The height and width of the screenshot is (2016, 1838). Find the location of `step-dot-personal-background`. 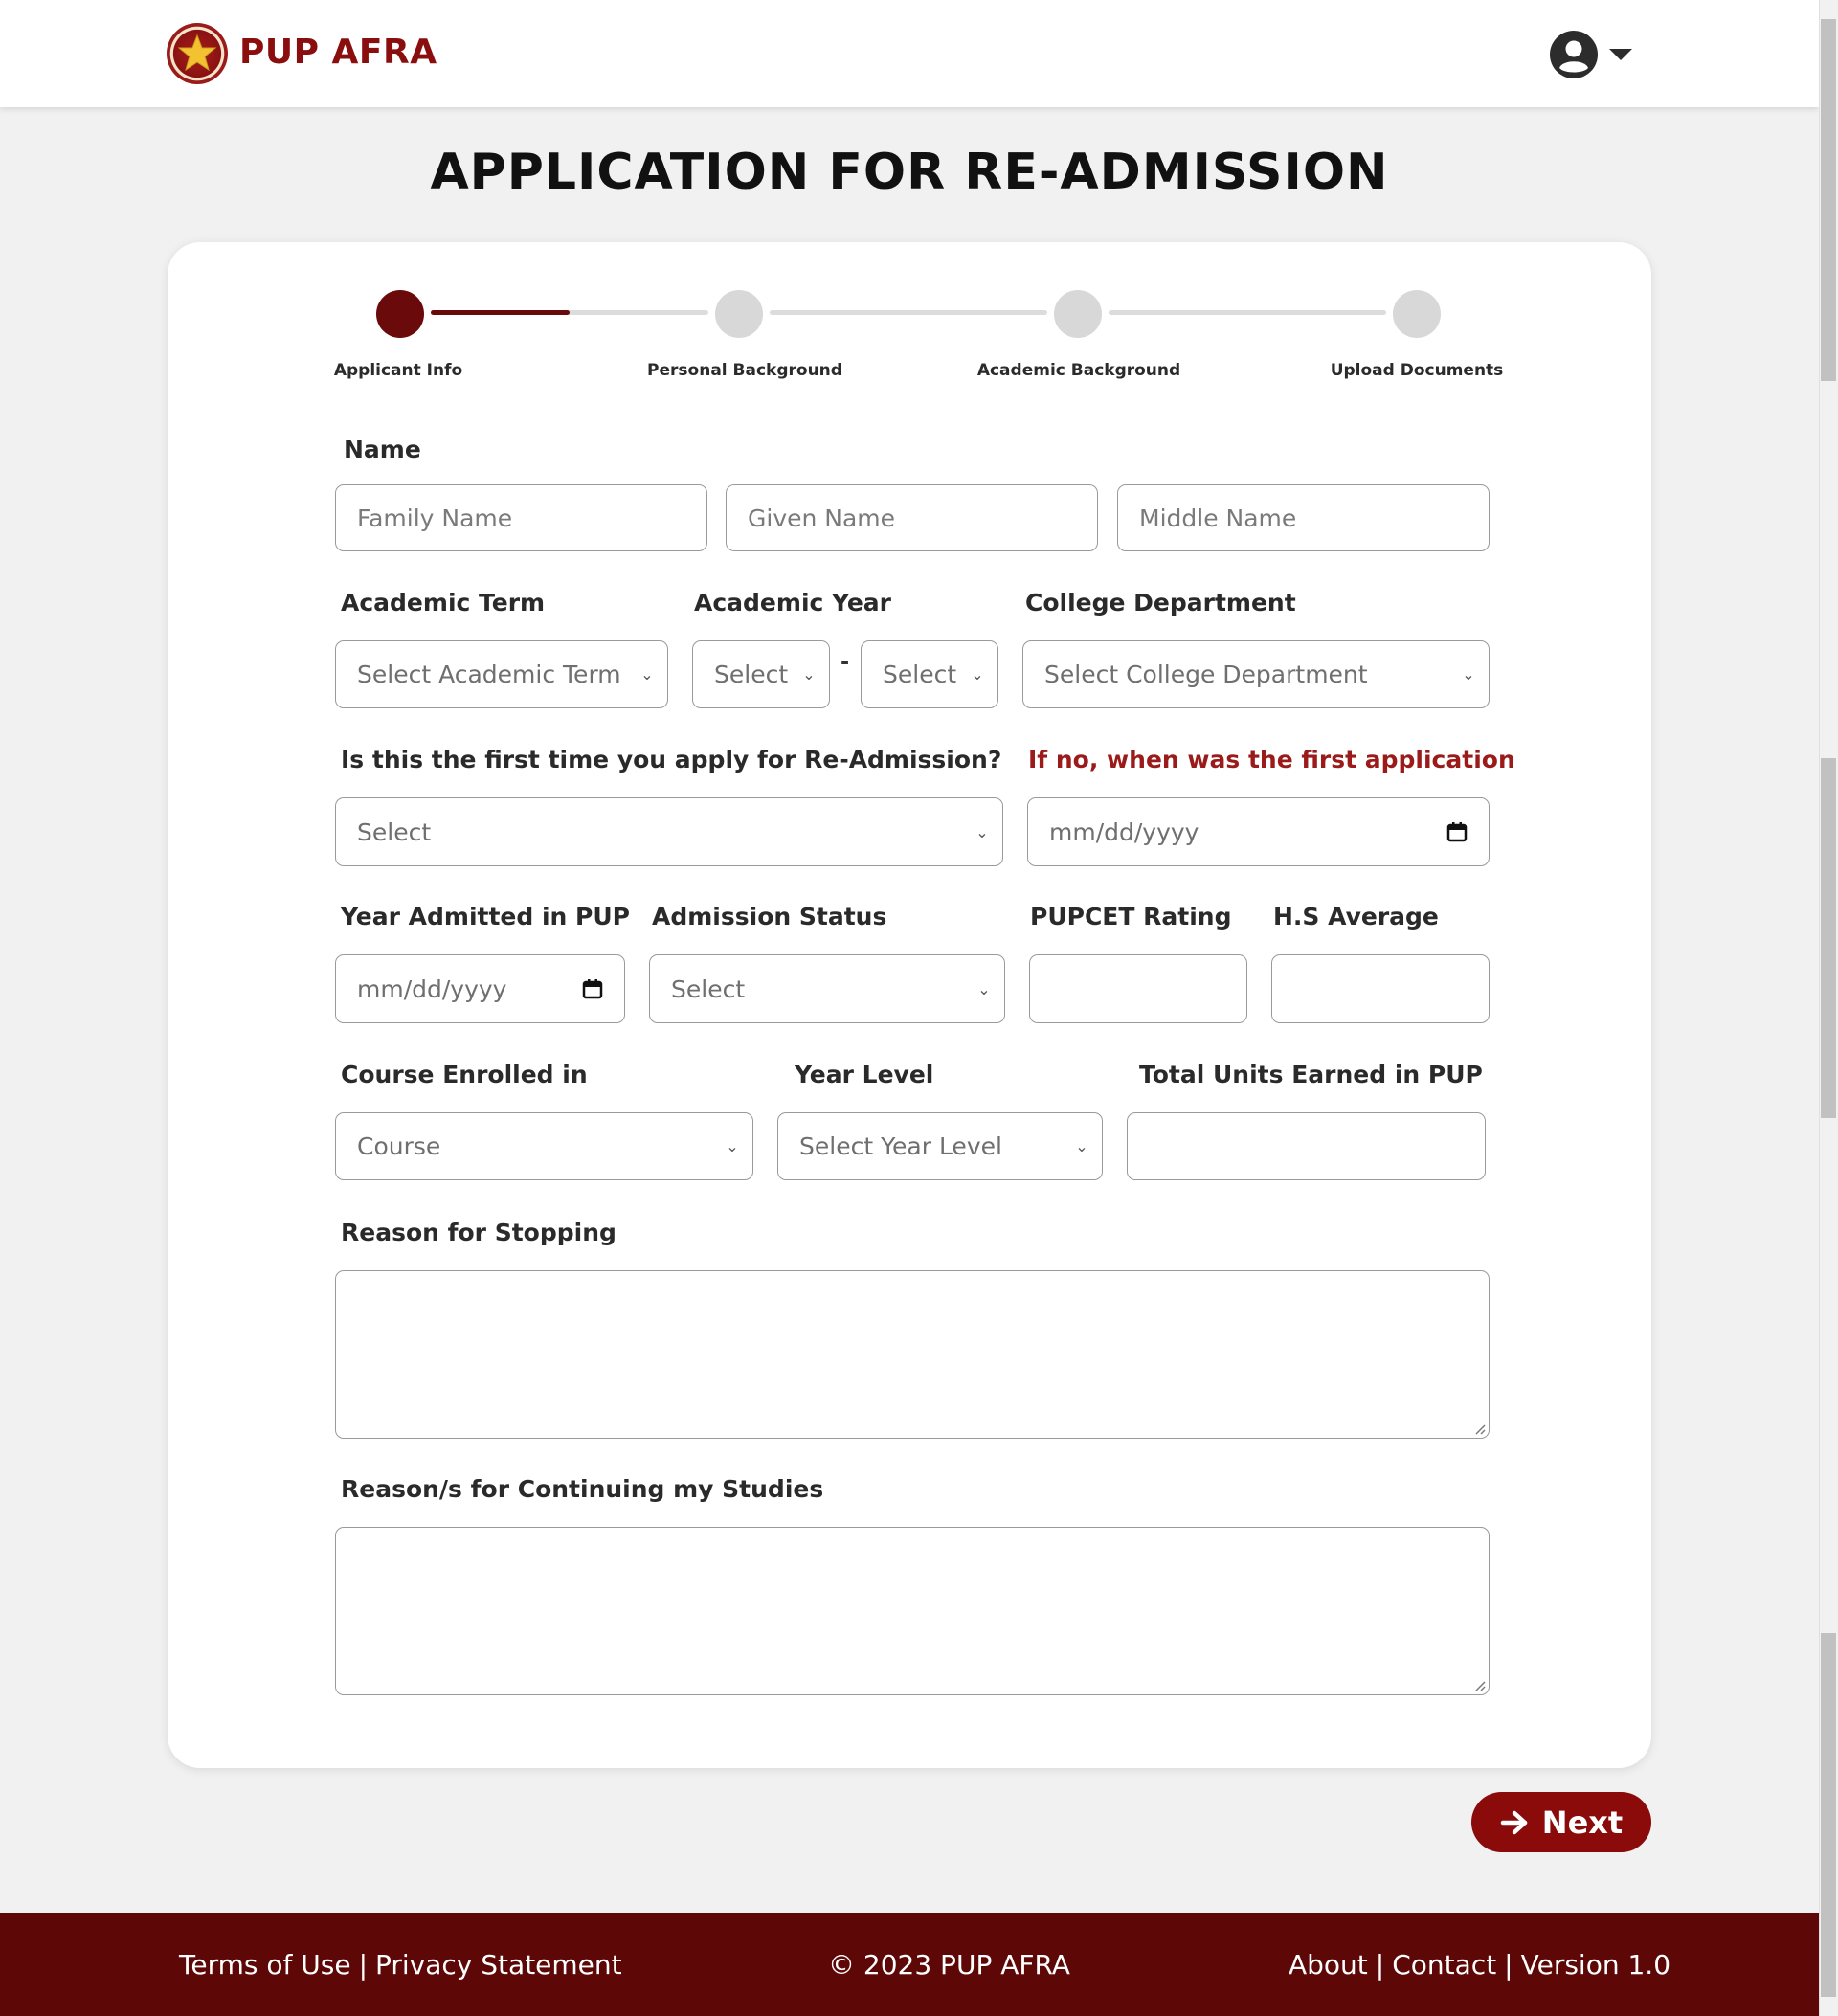

step-dot-personal-background is located at coordinates (739, 314).